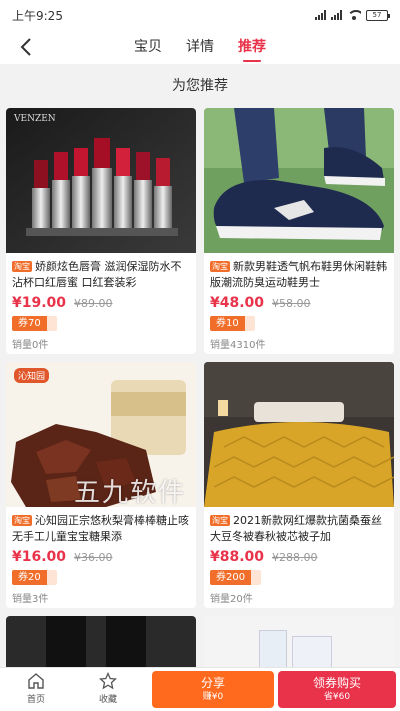  I want to click on product-price: ¥48.00, so click(237, 303).